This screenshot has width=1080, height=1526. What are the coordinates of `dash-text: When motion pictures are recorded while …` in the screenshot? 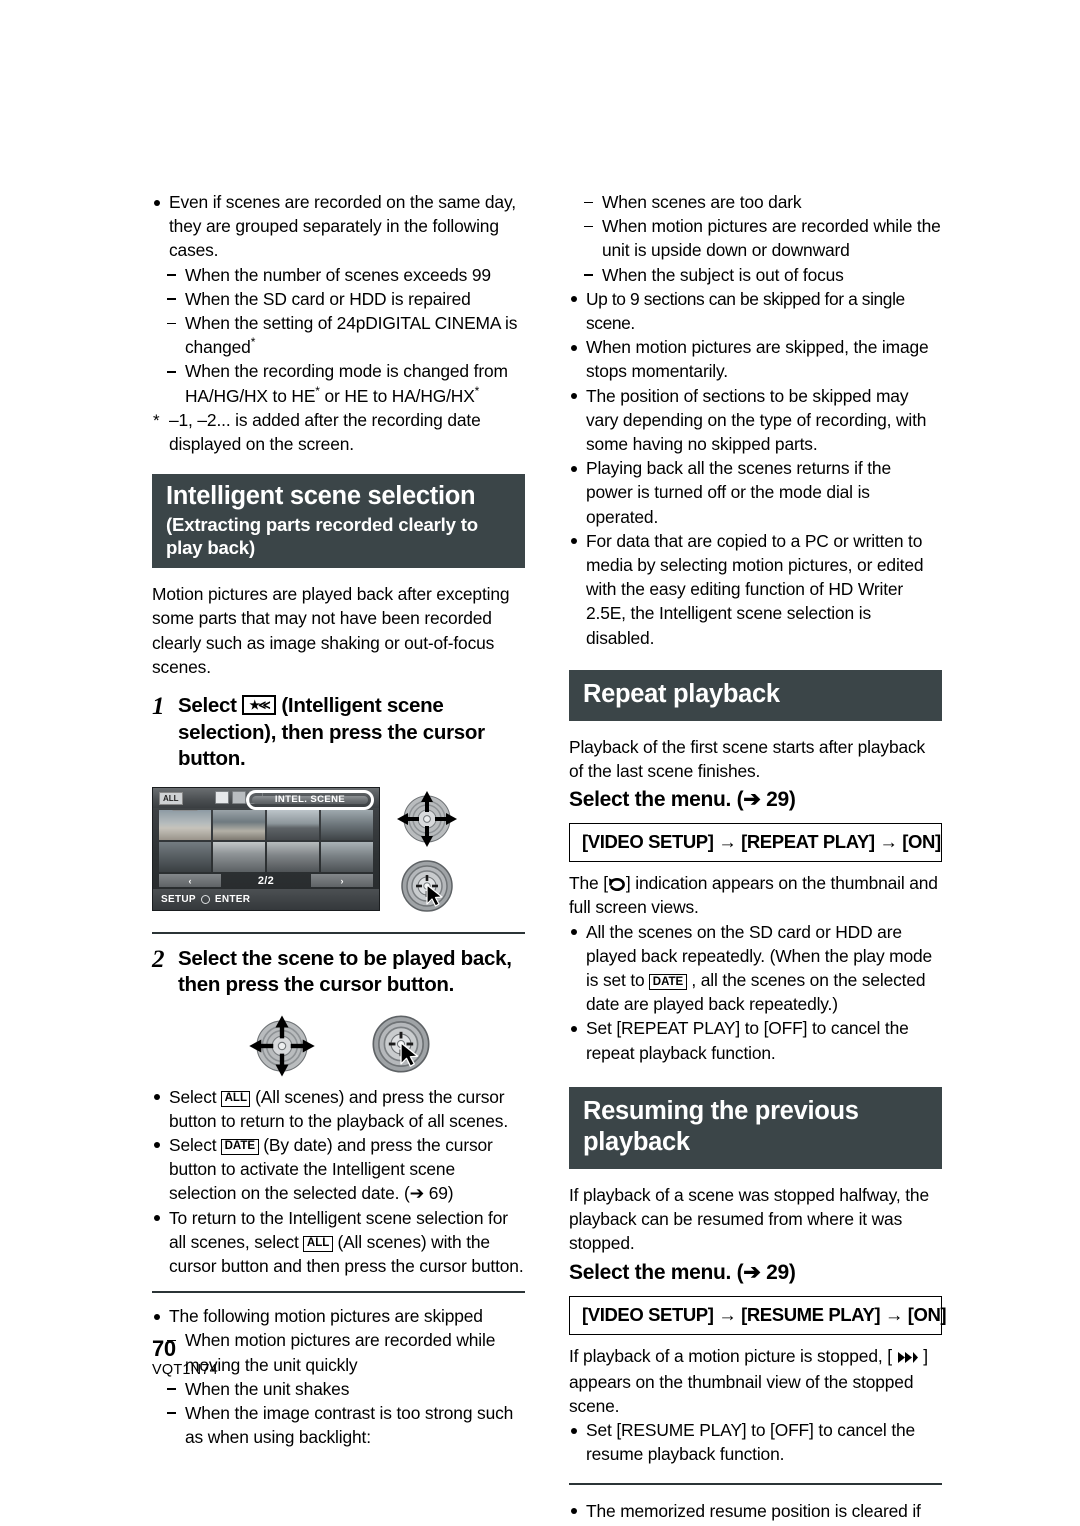 It's located at (771, 238).